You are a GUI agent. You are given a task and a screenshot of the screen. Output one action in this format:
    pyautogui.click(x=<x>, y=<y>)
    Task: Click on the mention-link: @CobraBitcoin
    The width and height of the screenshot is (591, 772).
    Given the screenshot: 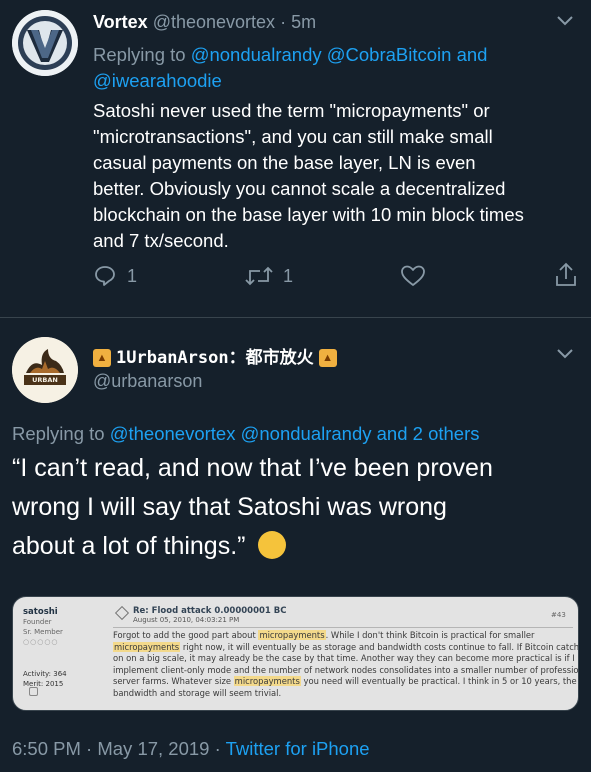 What is the action you would take?
    pyautogui.click(x=389, y=54)
    